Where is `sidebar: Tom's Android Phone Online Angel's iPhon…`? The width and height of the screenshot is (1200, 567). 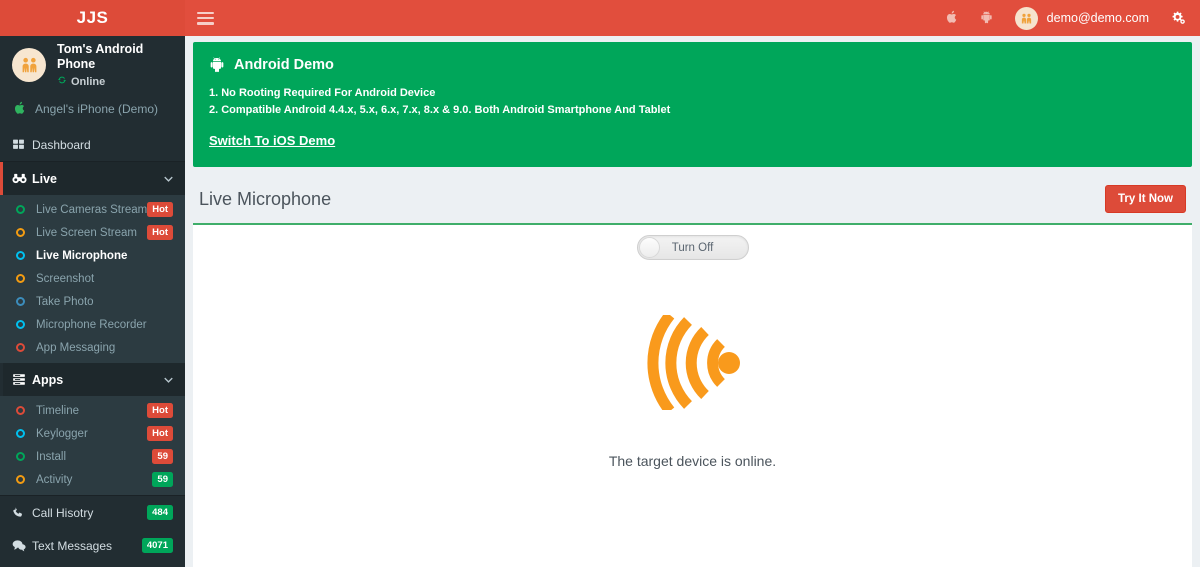 sidebar: Tom's Android Phone Online Angel's iPhon… is located at coordinates (92, 301).